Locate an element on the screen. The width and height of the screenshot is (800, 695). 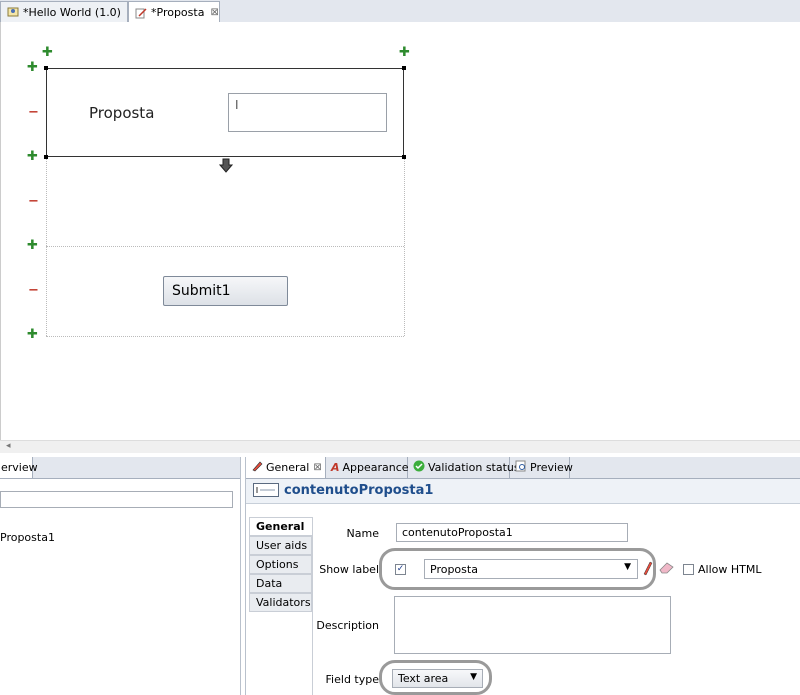
form-icon is located at coordinates (141, 13).